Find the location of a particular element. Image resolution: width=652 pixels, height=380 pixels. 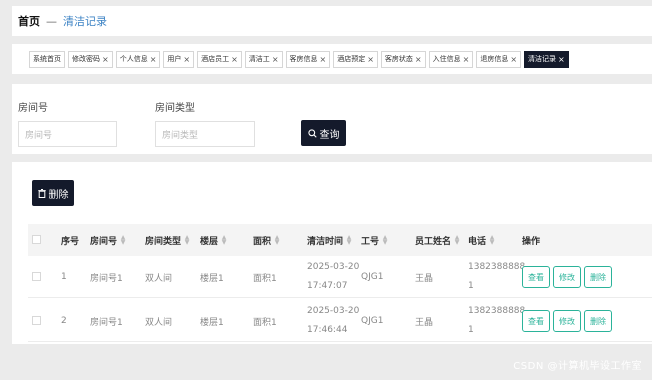

tab-tag: 修改密码 × is located at coordinates (90, 59).